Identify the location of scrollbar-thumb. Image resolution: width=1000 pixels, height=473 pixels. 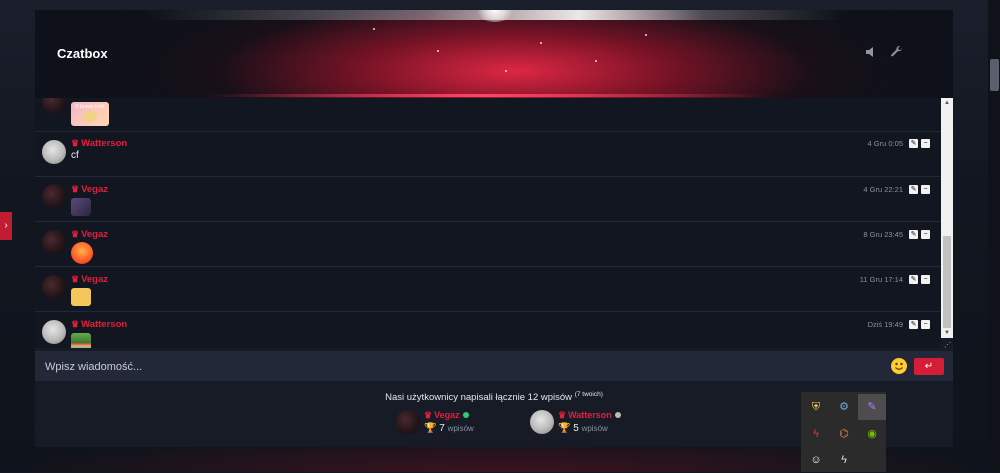
(947, 282).